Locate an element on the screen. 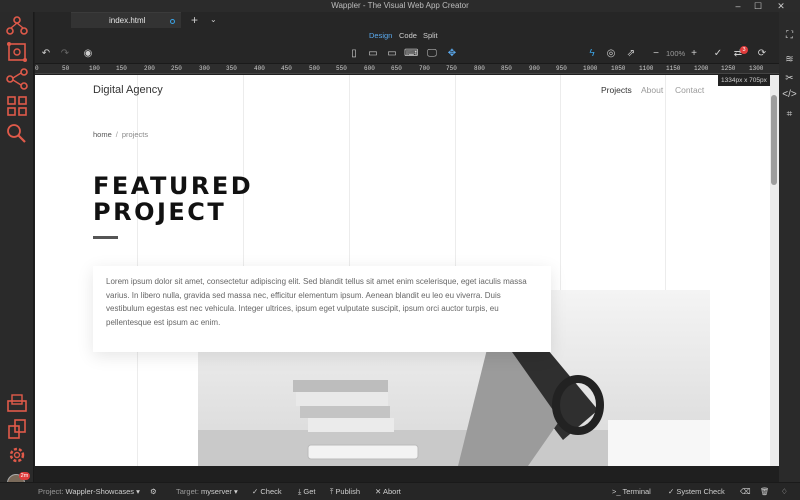 This screenshot has height=500, width=800. get-label: Get is located at coordinates (309, 491).